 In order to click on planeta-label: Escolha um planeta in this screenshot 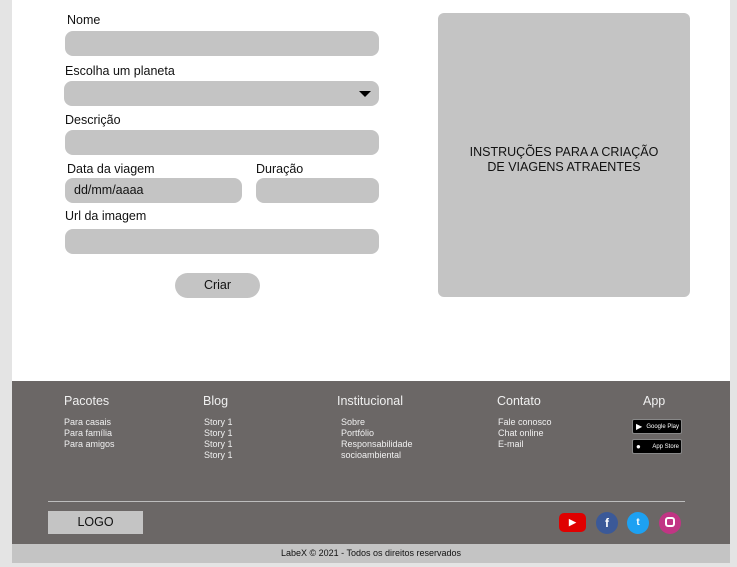, I will do `click(120, 71)`.